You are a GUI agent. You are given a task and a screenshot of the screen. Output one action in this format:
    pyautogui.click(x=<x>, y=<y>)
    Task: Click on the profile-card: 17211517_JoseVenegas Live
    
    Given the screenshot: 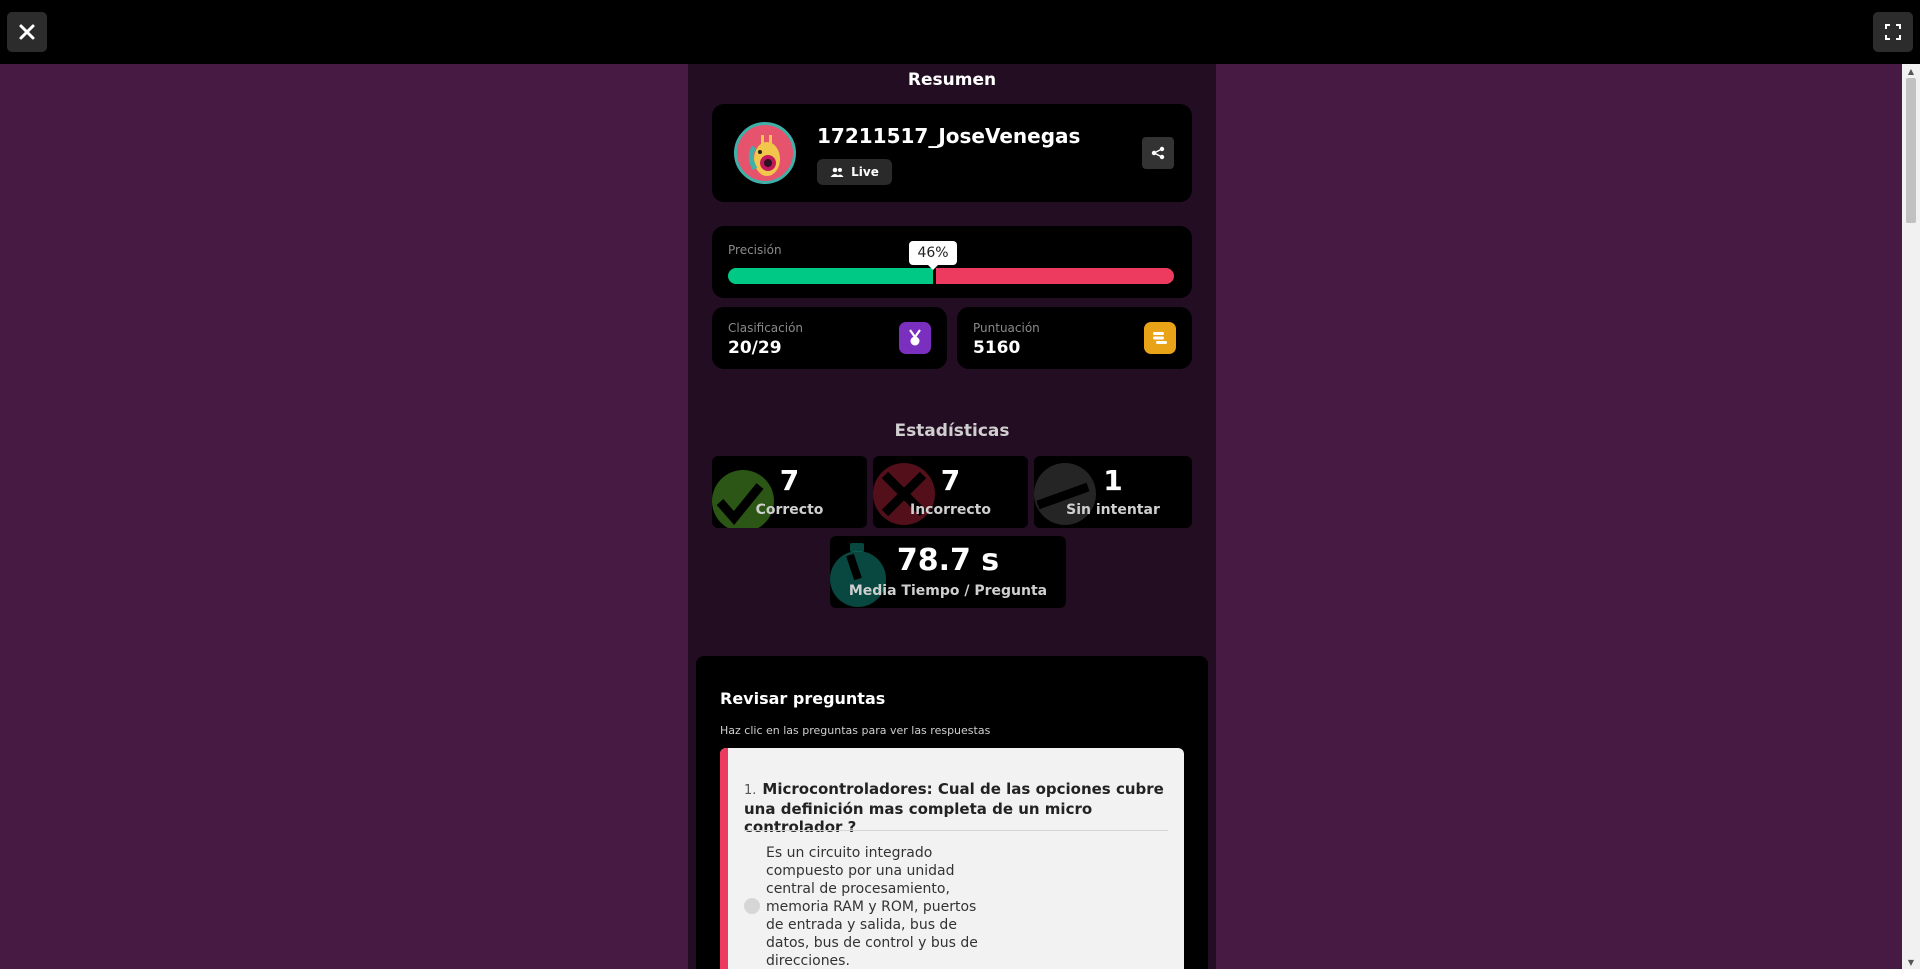 What is the action you would take?
    pyautogui.click(x=952, y=153)
    